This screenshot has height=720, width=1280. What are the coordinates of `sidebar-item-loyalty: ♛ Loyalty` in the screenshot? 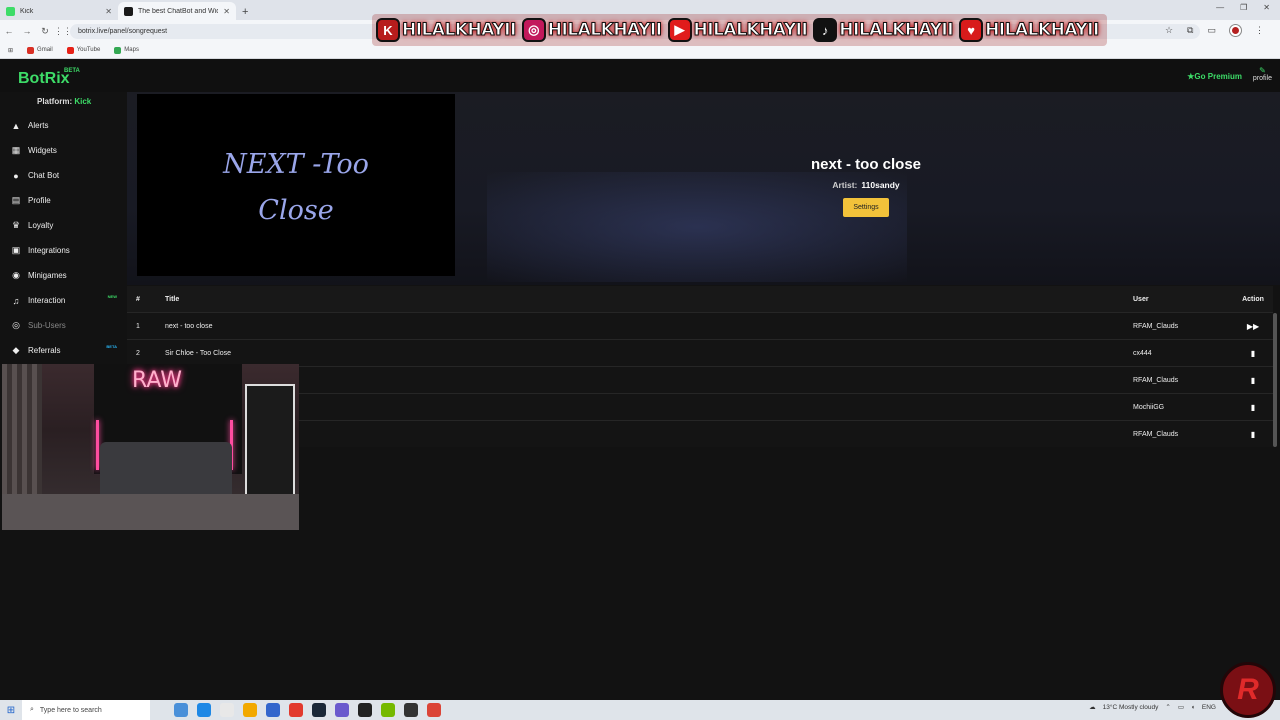 It's located at (62, 225).